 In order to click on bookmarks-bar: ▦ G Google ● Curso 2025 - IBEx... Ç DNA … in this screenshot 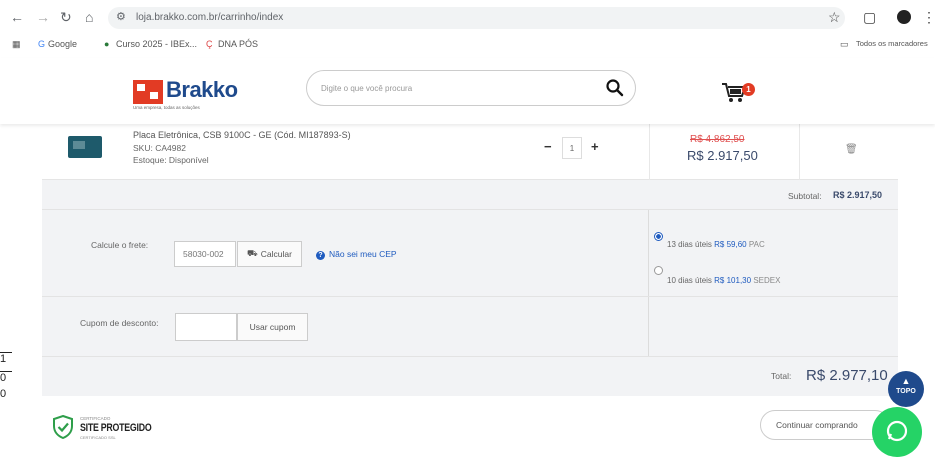, I will do `click(467, 45)`.